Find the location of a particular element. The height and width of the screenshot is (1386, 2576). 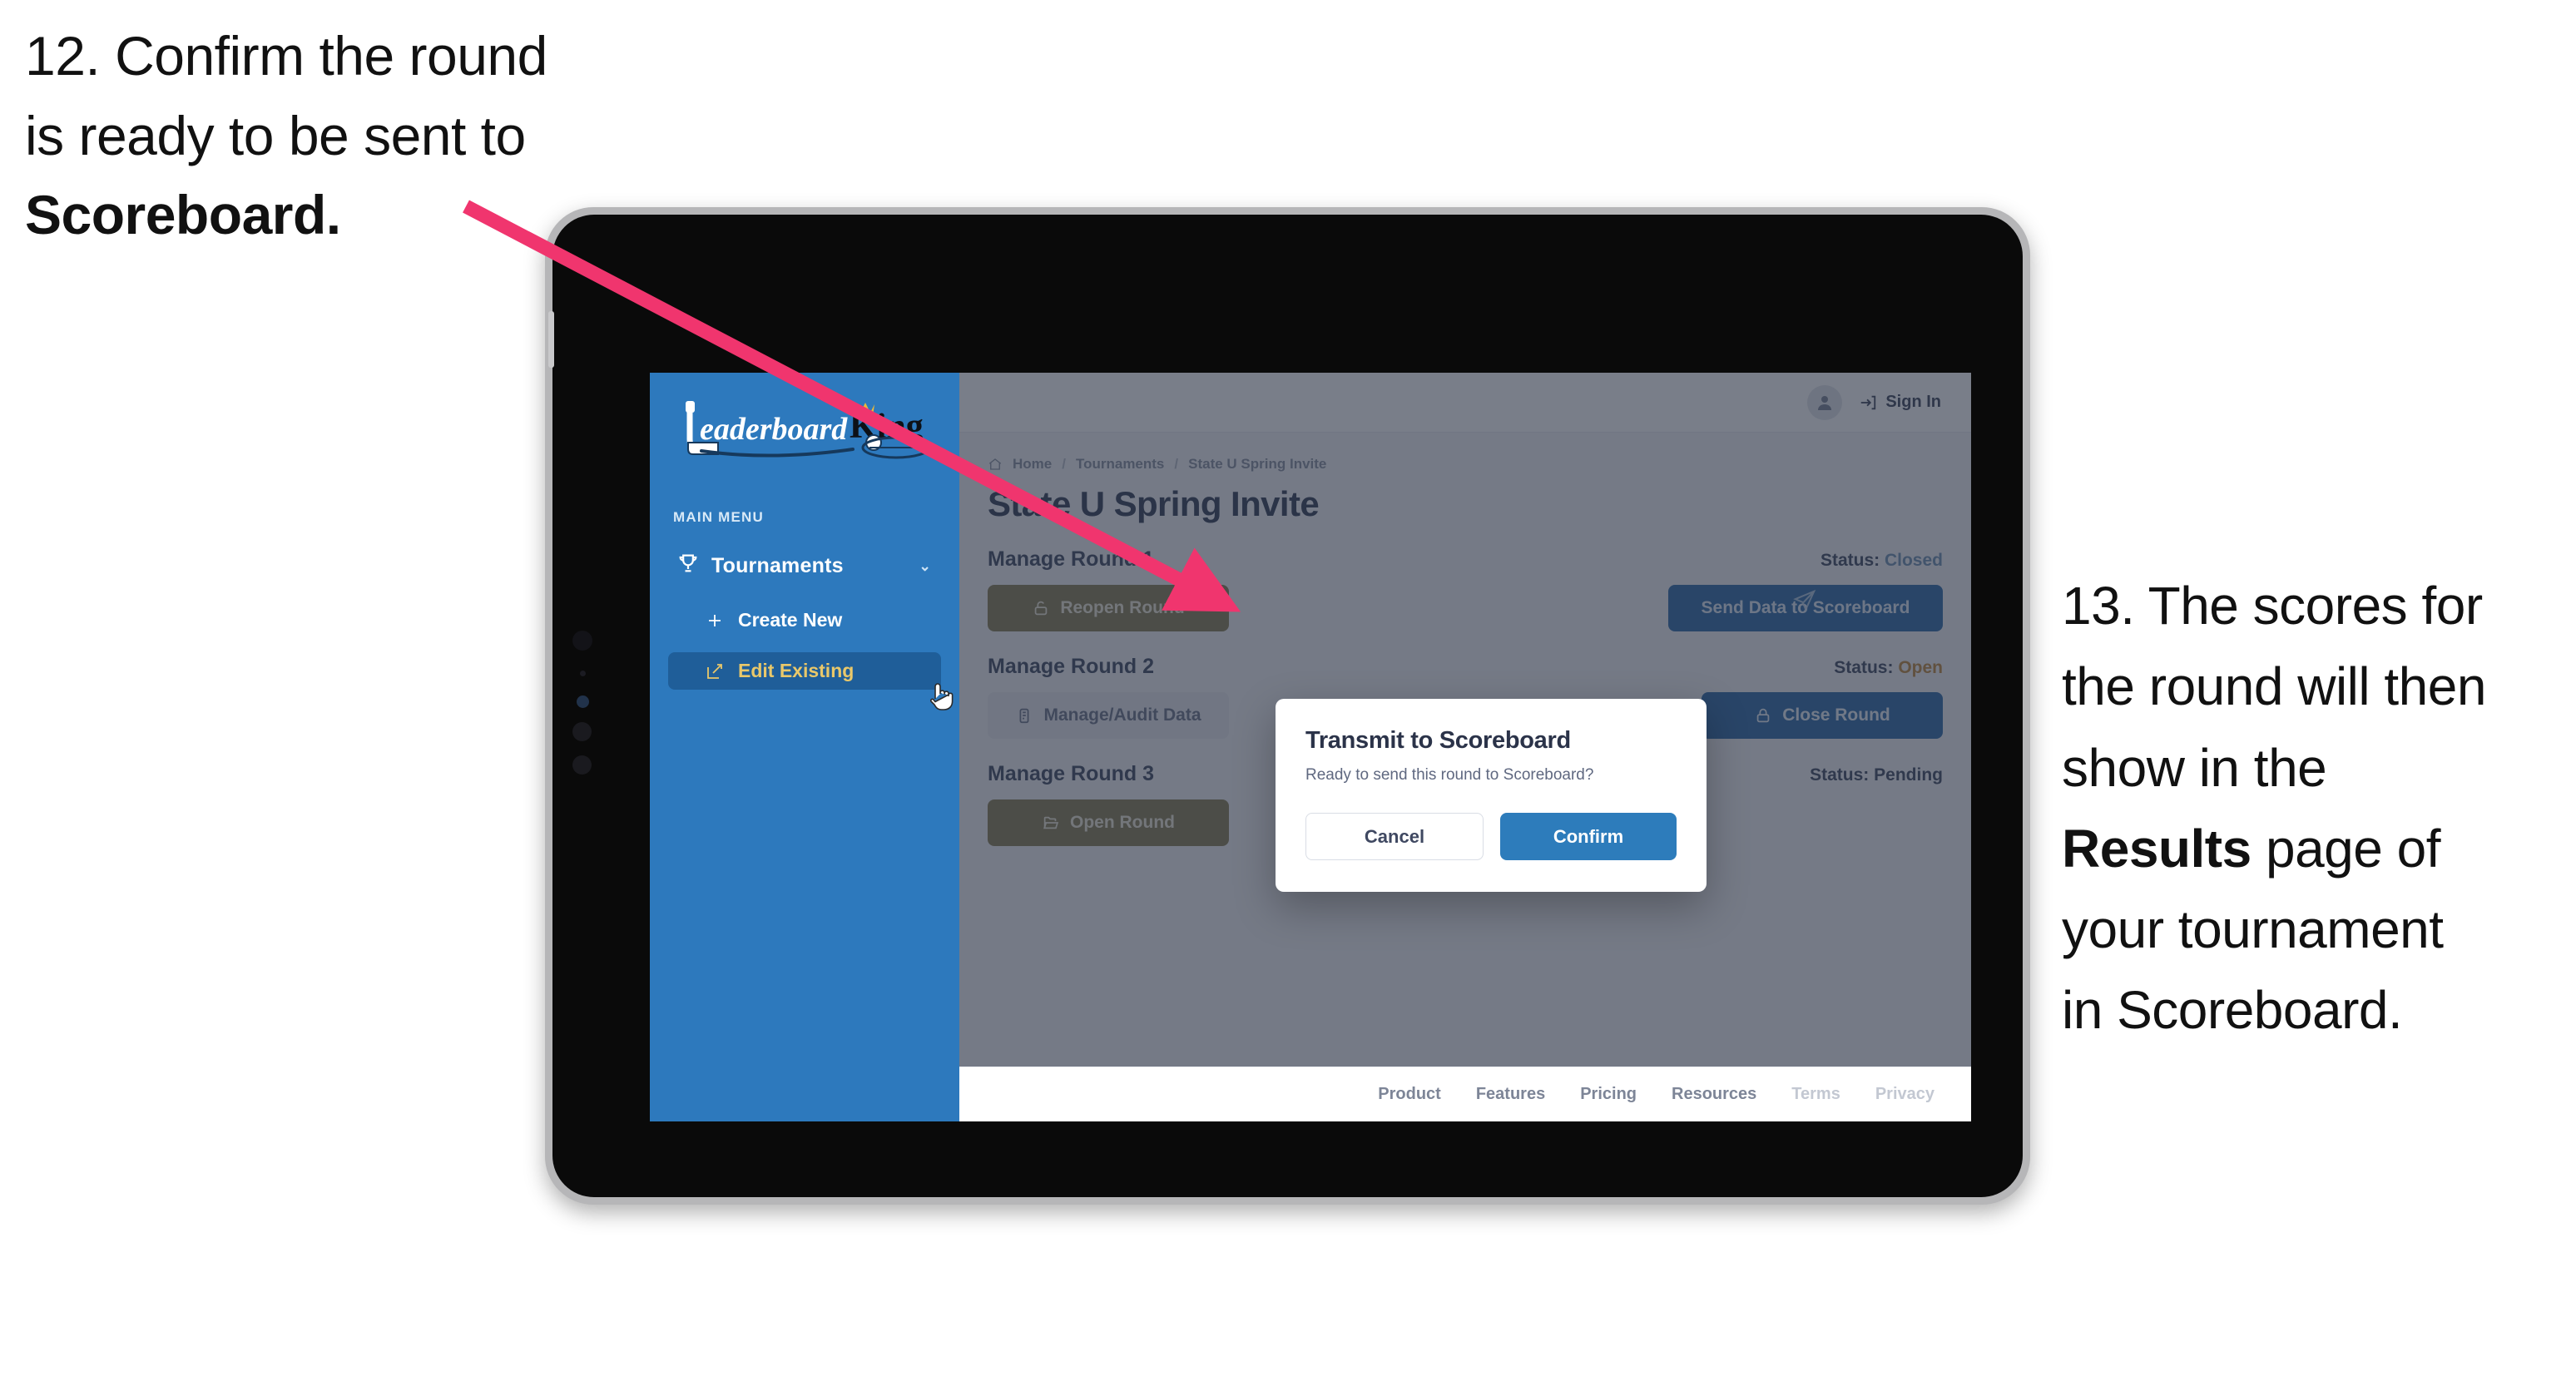

pointing-hand-cursor is located at coordinates (941, 696).